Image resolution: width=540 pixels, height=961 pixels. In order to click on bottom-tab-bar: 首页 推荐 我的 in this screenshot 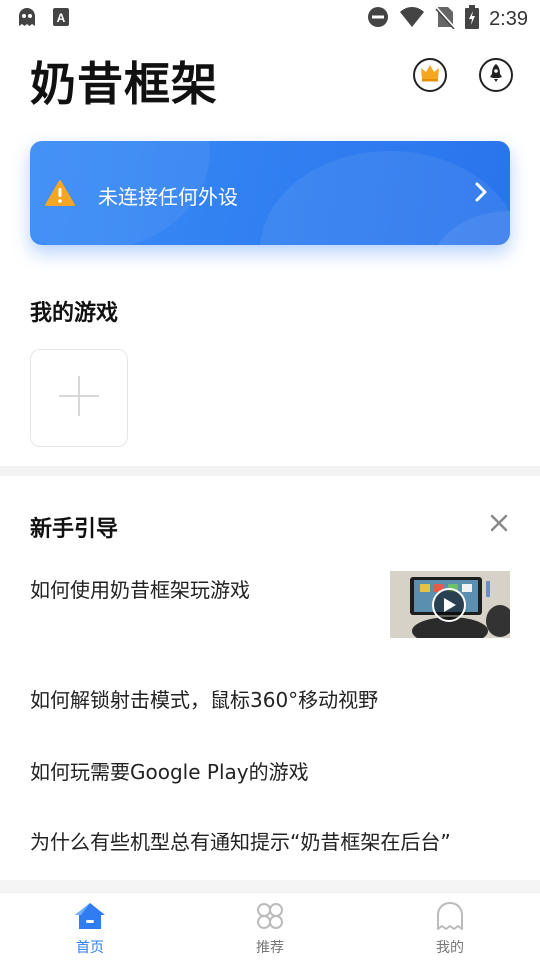, I will do `click(270, 926)`.